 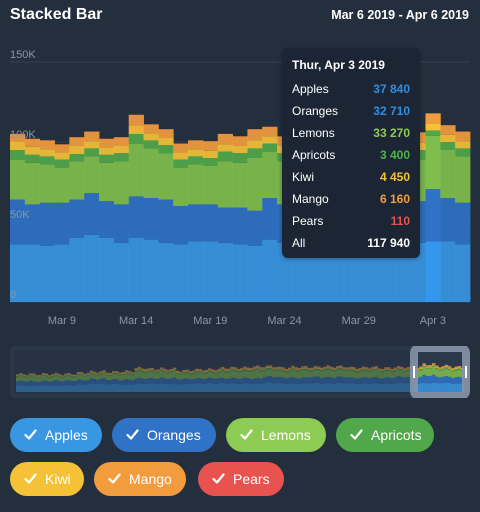 What do you see at coordinates (140, 479) in the screenshot?
I see `toggle-mango: Mango` at bounding box center [140, 479].